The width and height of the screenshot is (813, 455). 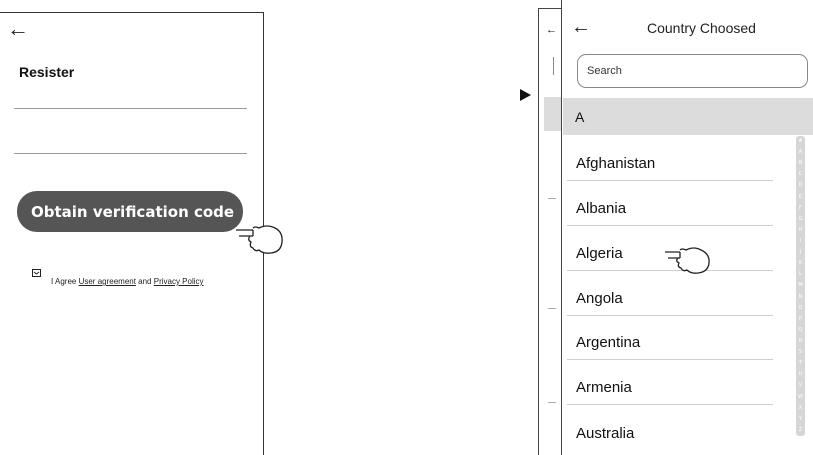 What do you see at coordinates (692, 71) in the screenshot?
I see `search-input: Search` at bounding box center [692, 71].